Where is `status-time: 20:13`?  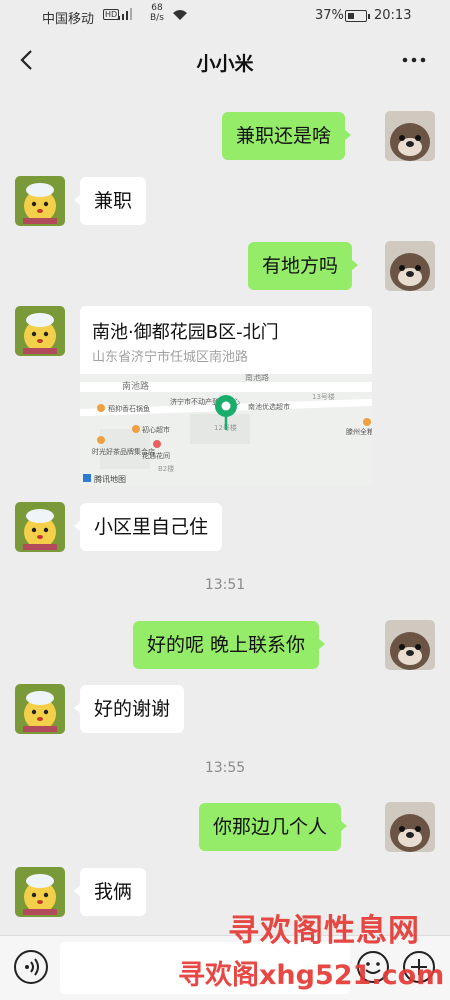 status-time: 20:13 is located at coordinates (393, 15).